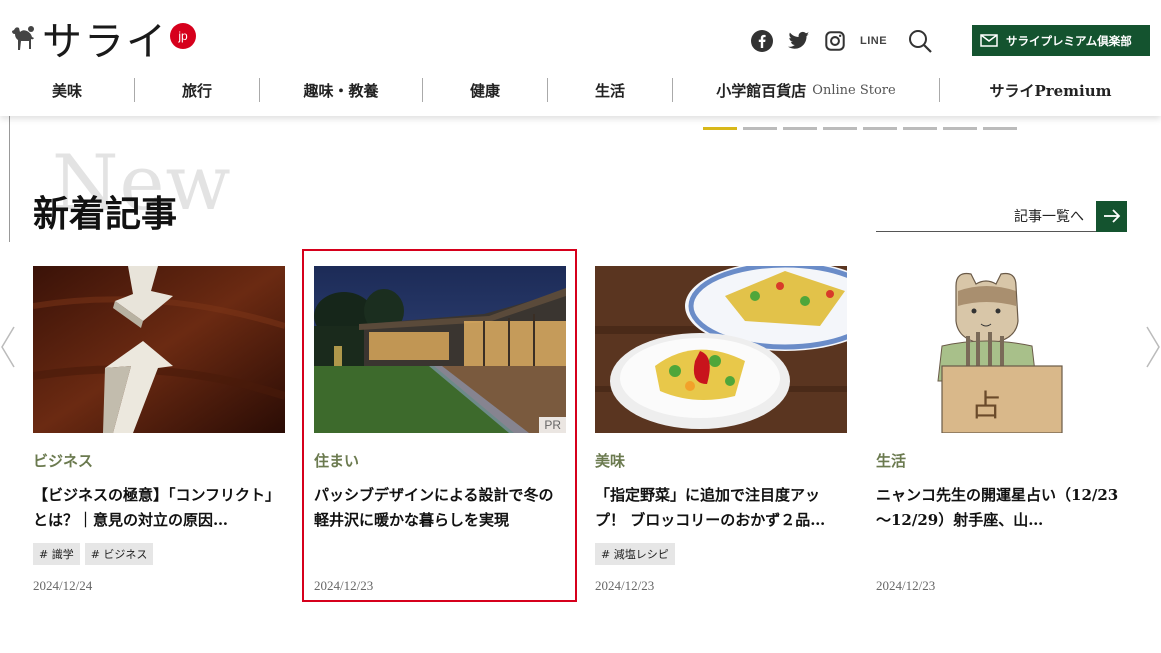 The width and height of the screenshot is (1161, 653). What do you see at coordinates (183, 36) in the screenshot?
I see `logo-jp-badge: jp` at bounding box center [183, 36].